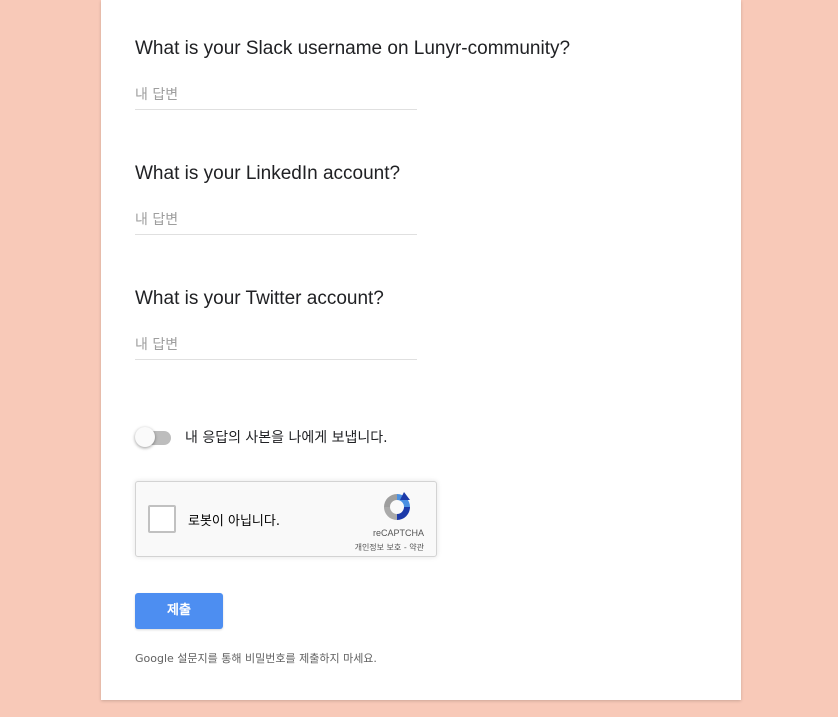  Describe the element at coordinates (286, 438) in the screenshot. I see `send-copy-label: 내 응답의 사본을 나에게 보냅니다.` at that location.